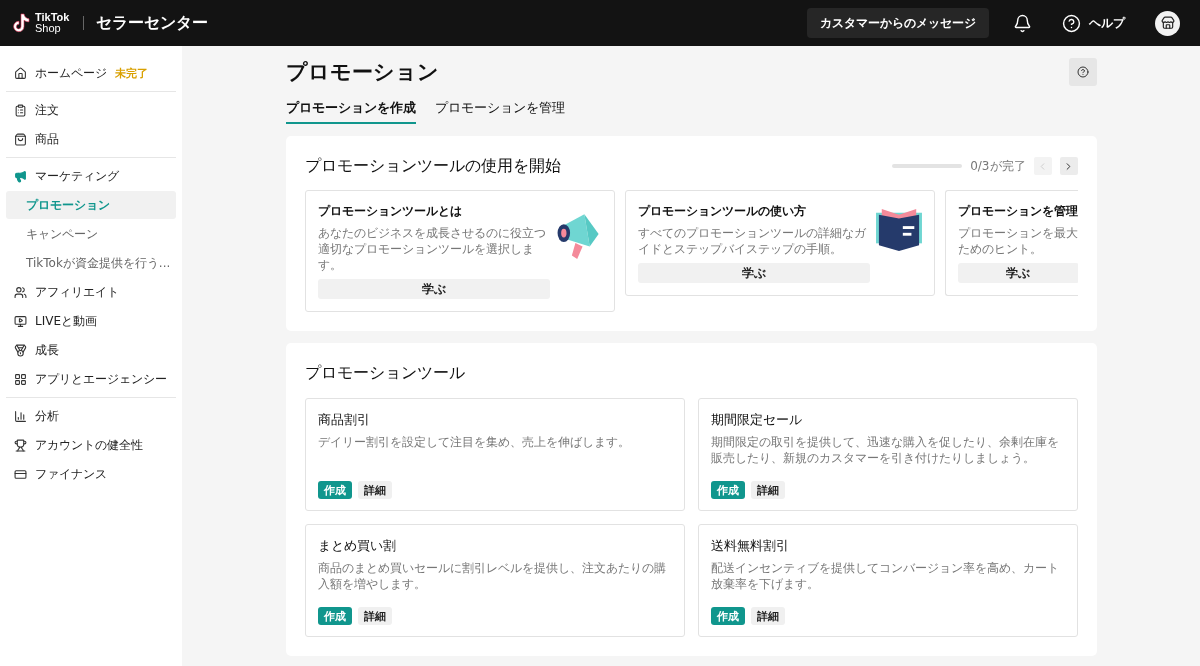 Image resolution: width=1200 pixels, height=666 pixels. I want to click on sidebar-item: マーケティング, so click(91, 176).